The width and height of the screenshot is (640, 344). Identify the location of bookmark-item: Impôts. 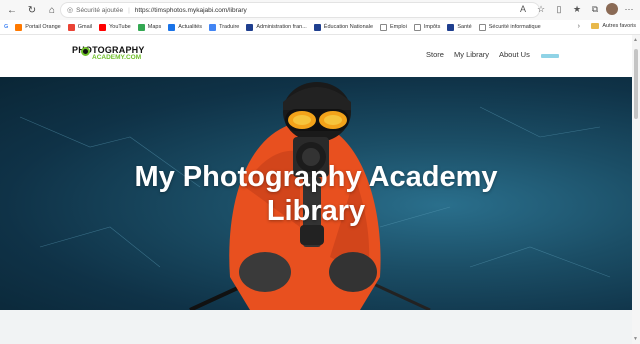
(427, 27).